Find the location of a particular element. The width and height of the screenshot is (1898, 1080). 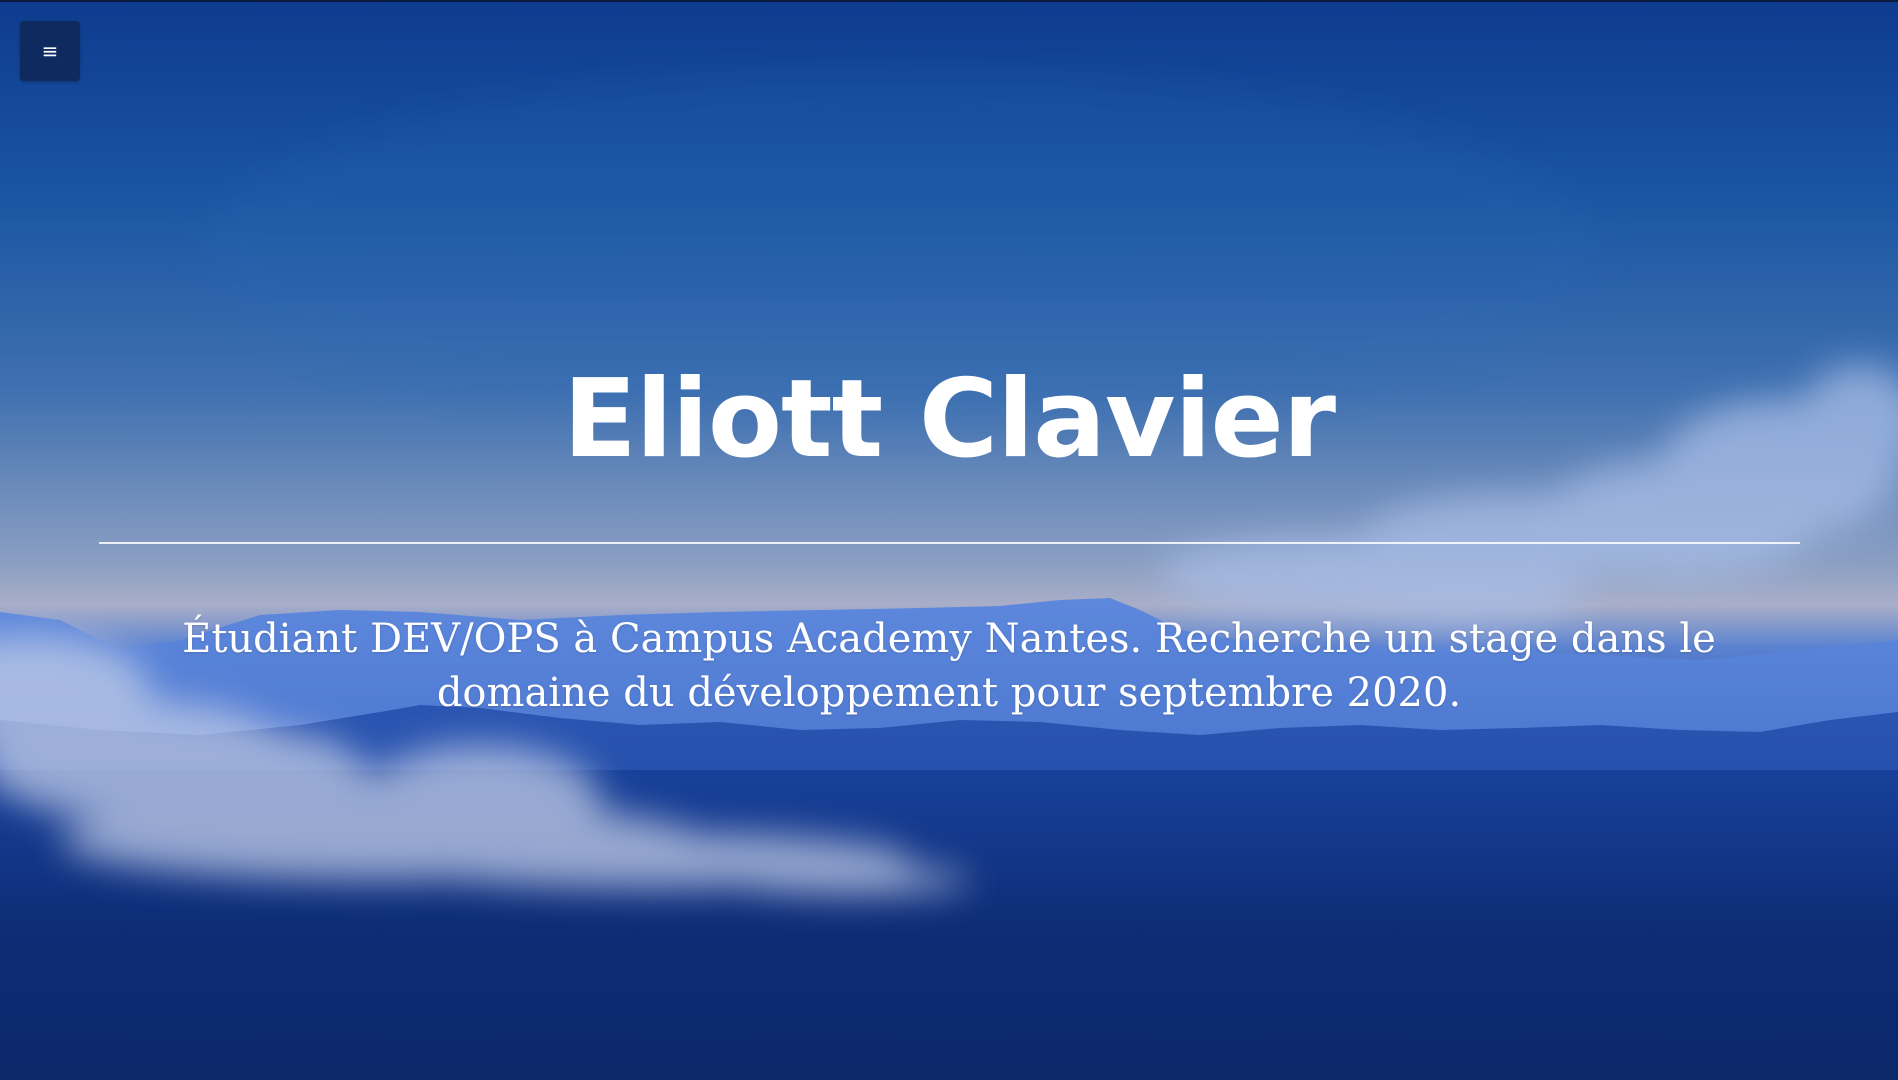

hamburger-menu-icon: ≡ is located at coordinates (50, 51).